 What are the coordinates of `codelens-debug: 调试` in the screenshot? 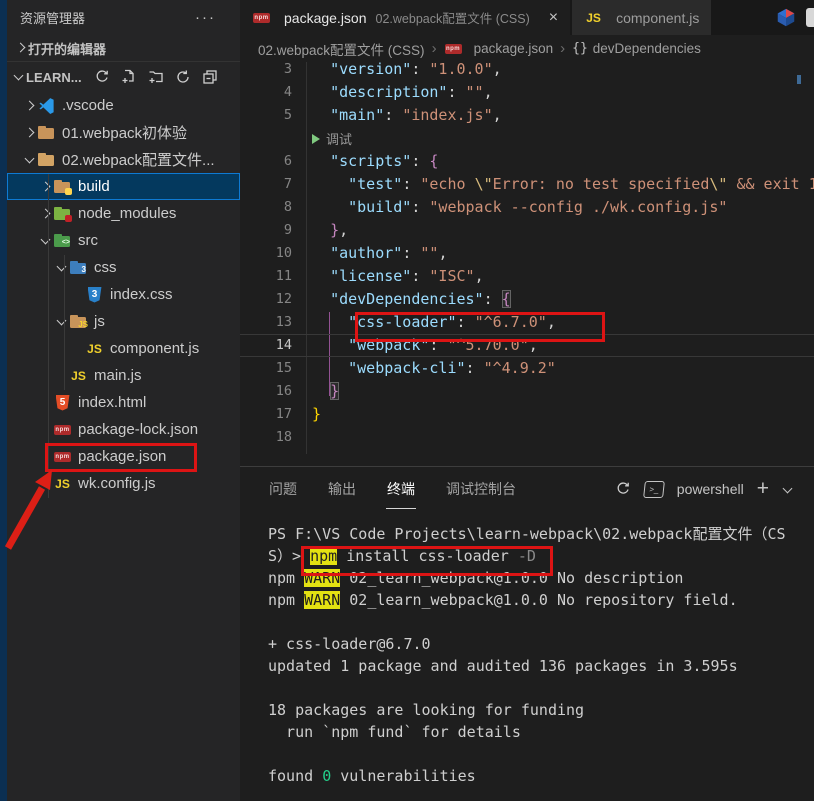 It's located at (527, 138).